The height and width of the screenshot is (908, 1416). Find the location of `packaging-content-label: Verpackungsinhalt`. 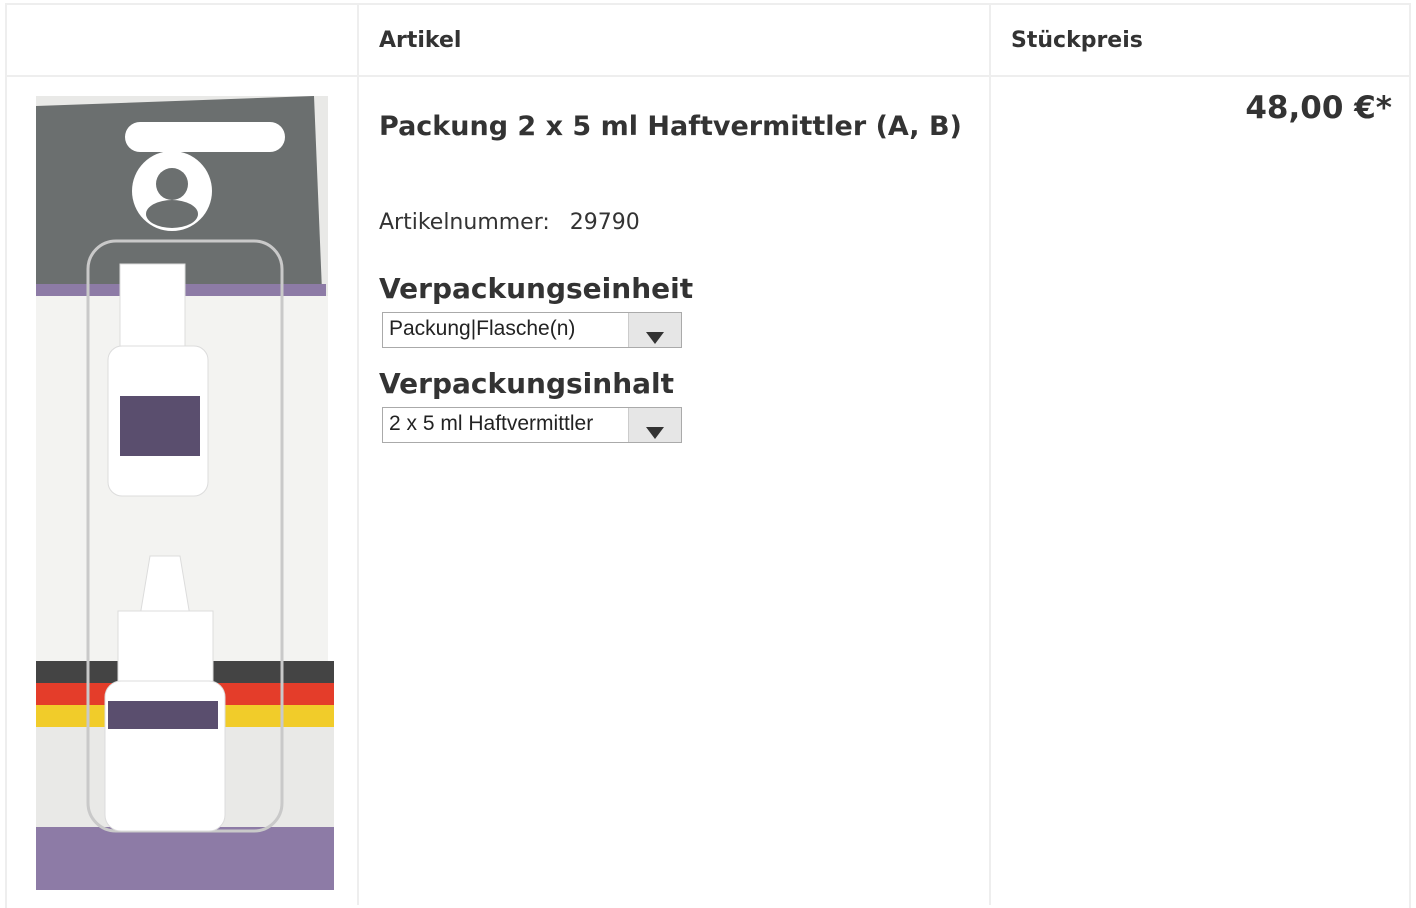

packaging-content-label: Verpackungsinhalt is located at coordinates (527, 383).